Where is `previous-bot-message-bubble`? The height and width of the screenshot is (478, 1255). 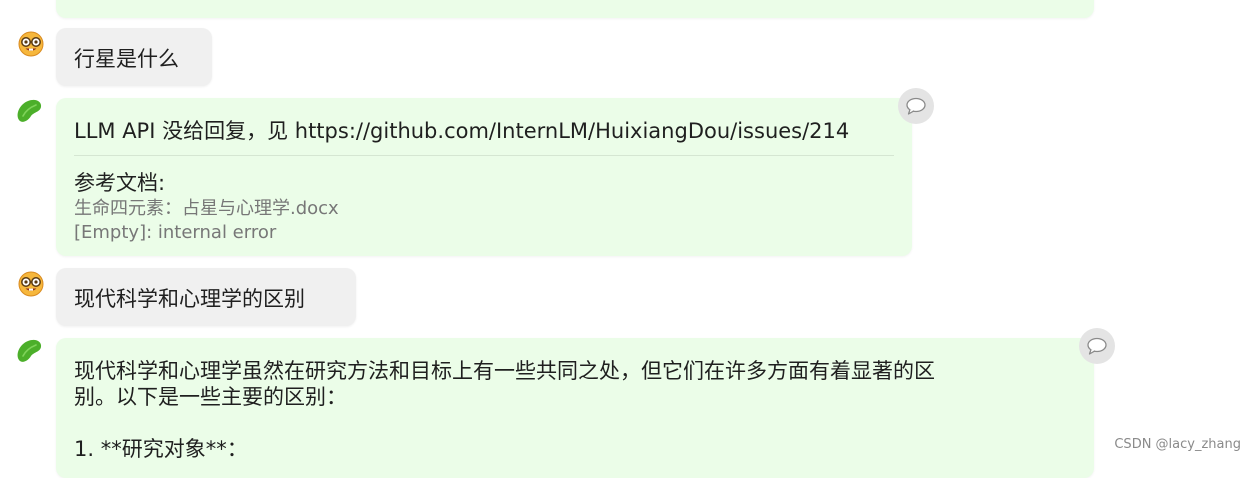
previous-bot-message-bubble is located at coordinates (575, 9).